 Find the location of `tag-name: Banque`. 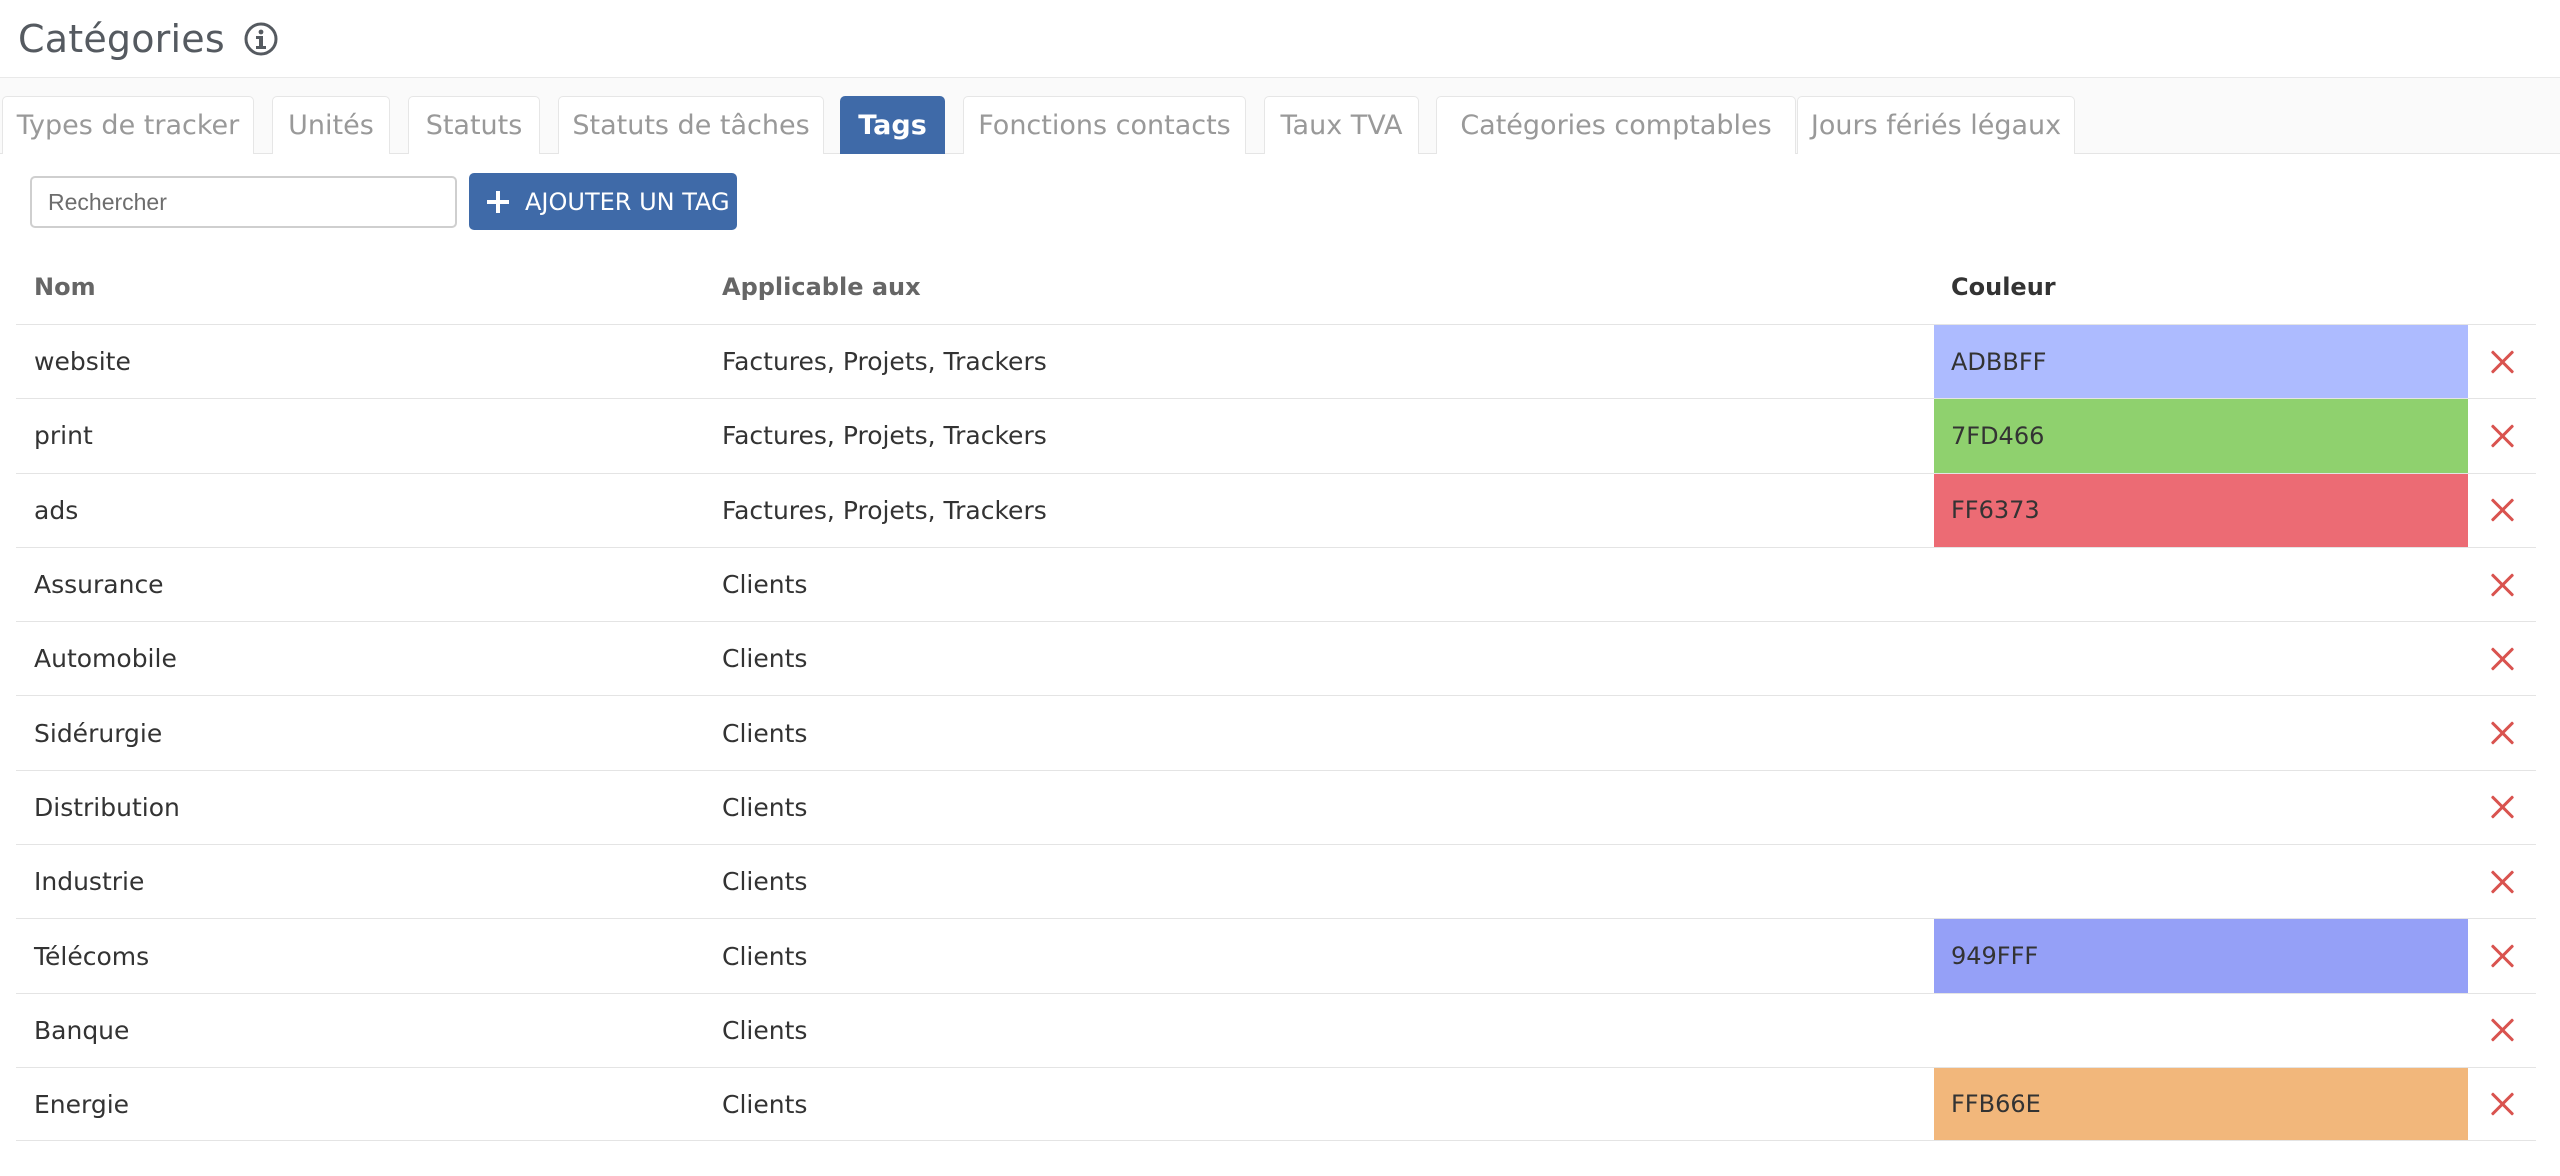

tag-name: Banque is located at coordinates (82, 1030).